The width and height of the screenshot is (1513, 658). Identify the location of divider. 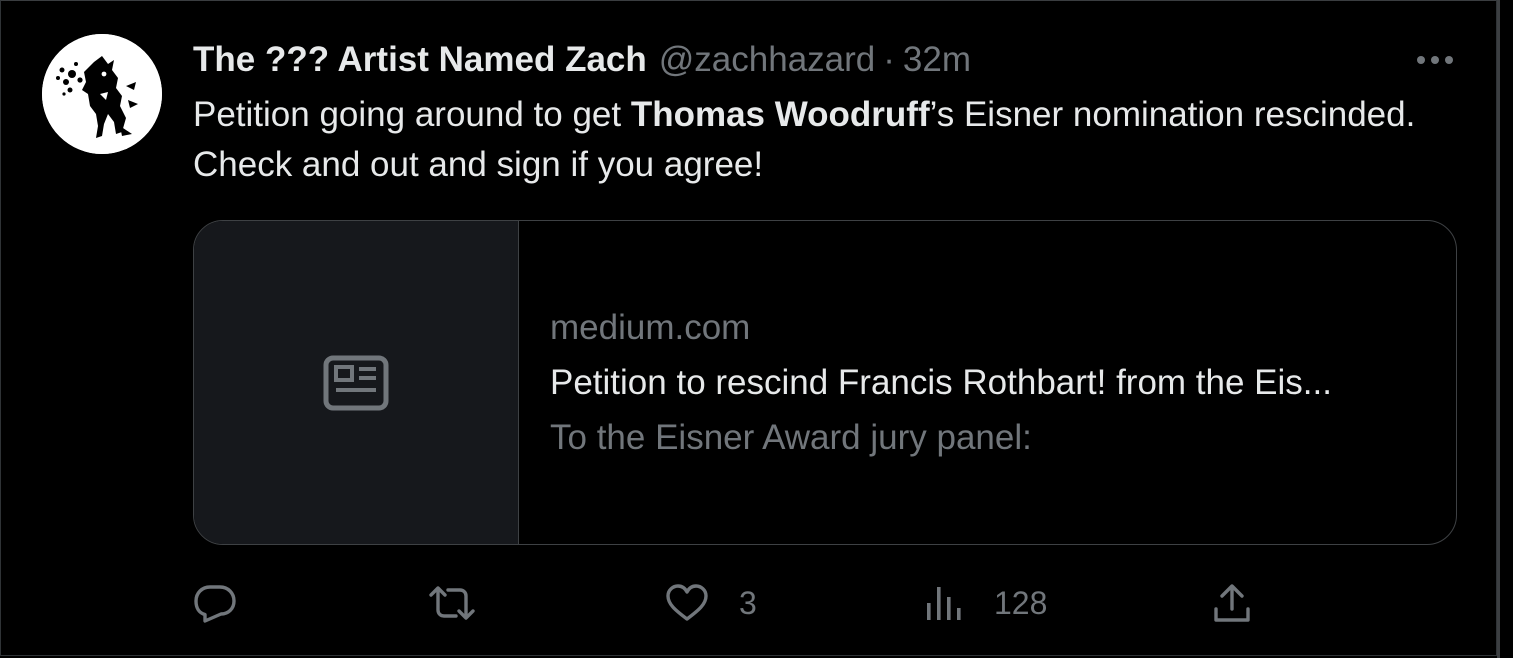
(1498, 329).